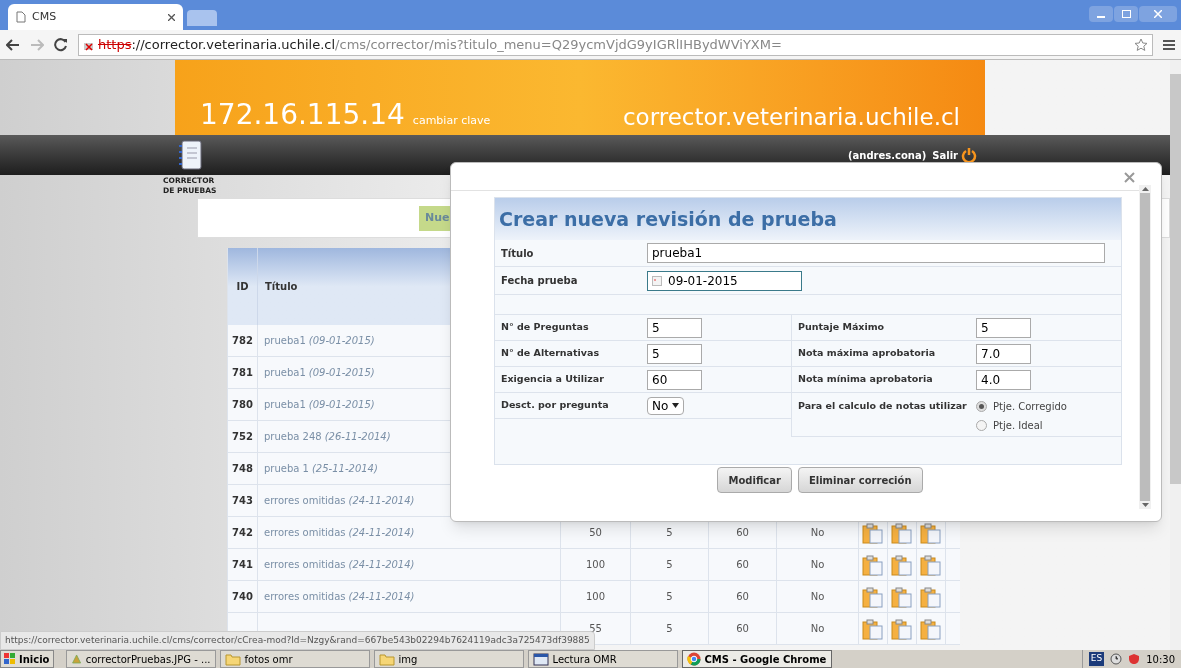  I want to click on field-label: Puntaje Máximo, so click(841, 327).